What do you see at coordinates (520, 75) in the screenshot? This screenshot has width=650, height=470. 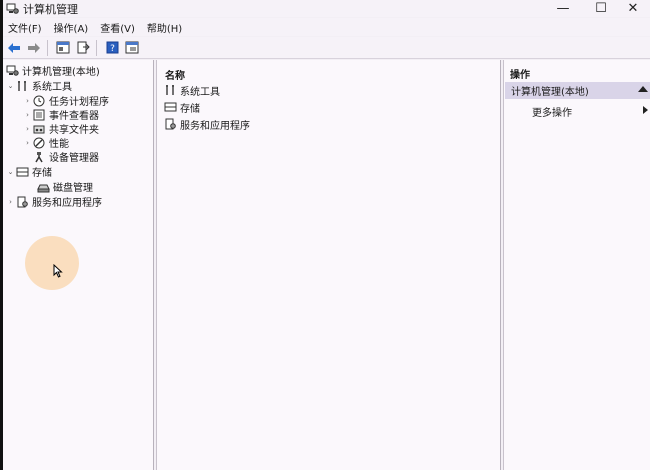 I see `actions-header: 操作` at bounding box center [520, 75].